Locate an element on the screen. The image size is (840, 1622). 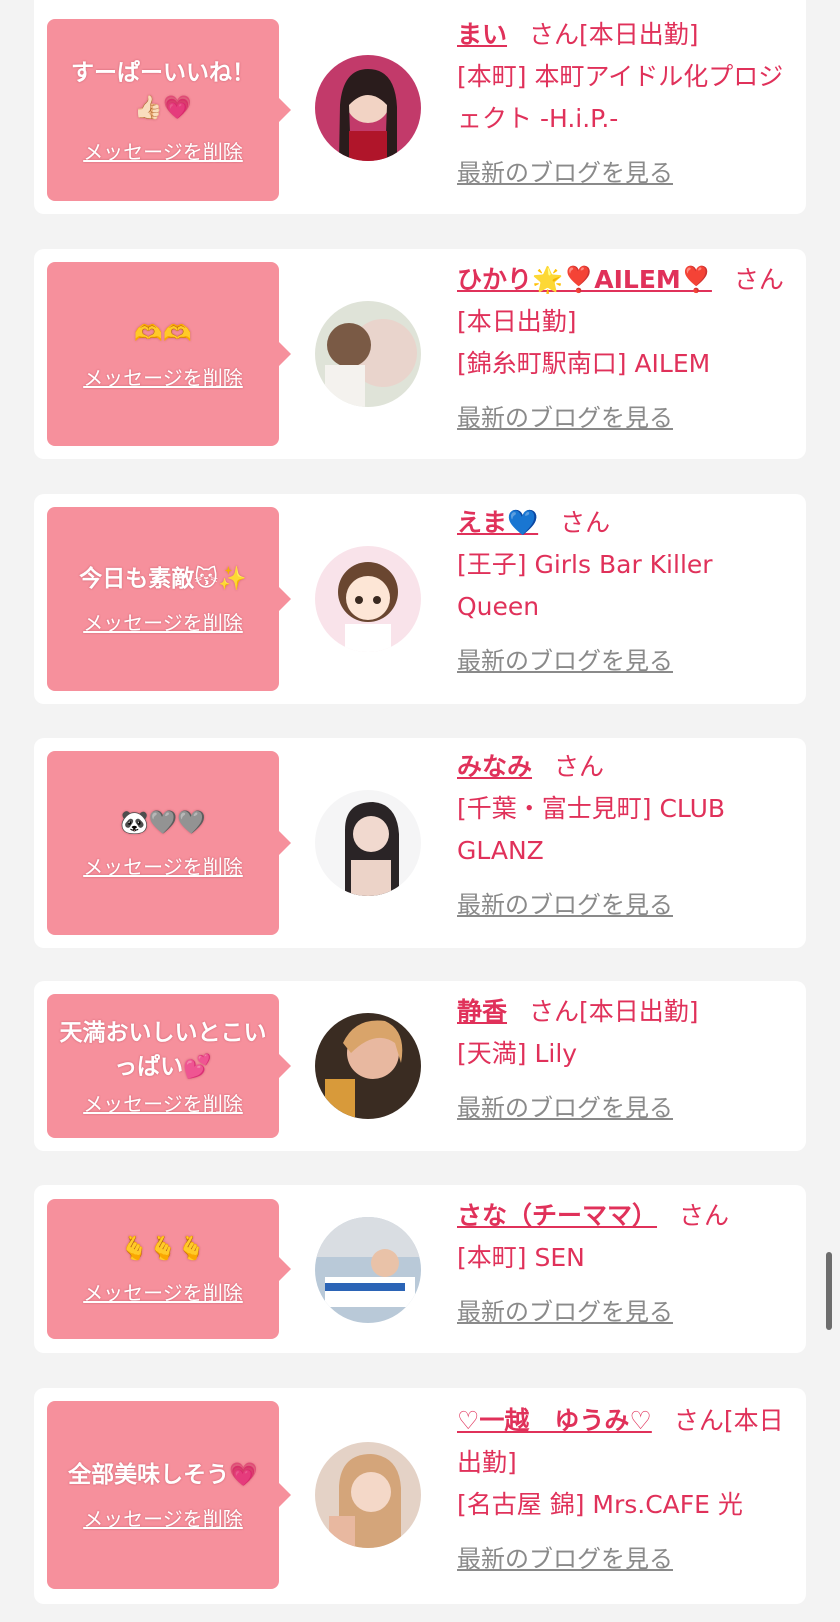
message-bubble: すーぱーいいね！👍🏻💗 メッセージを削除 is located at coordinates (169, 110).